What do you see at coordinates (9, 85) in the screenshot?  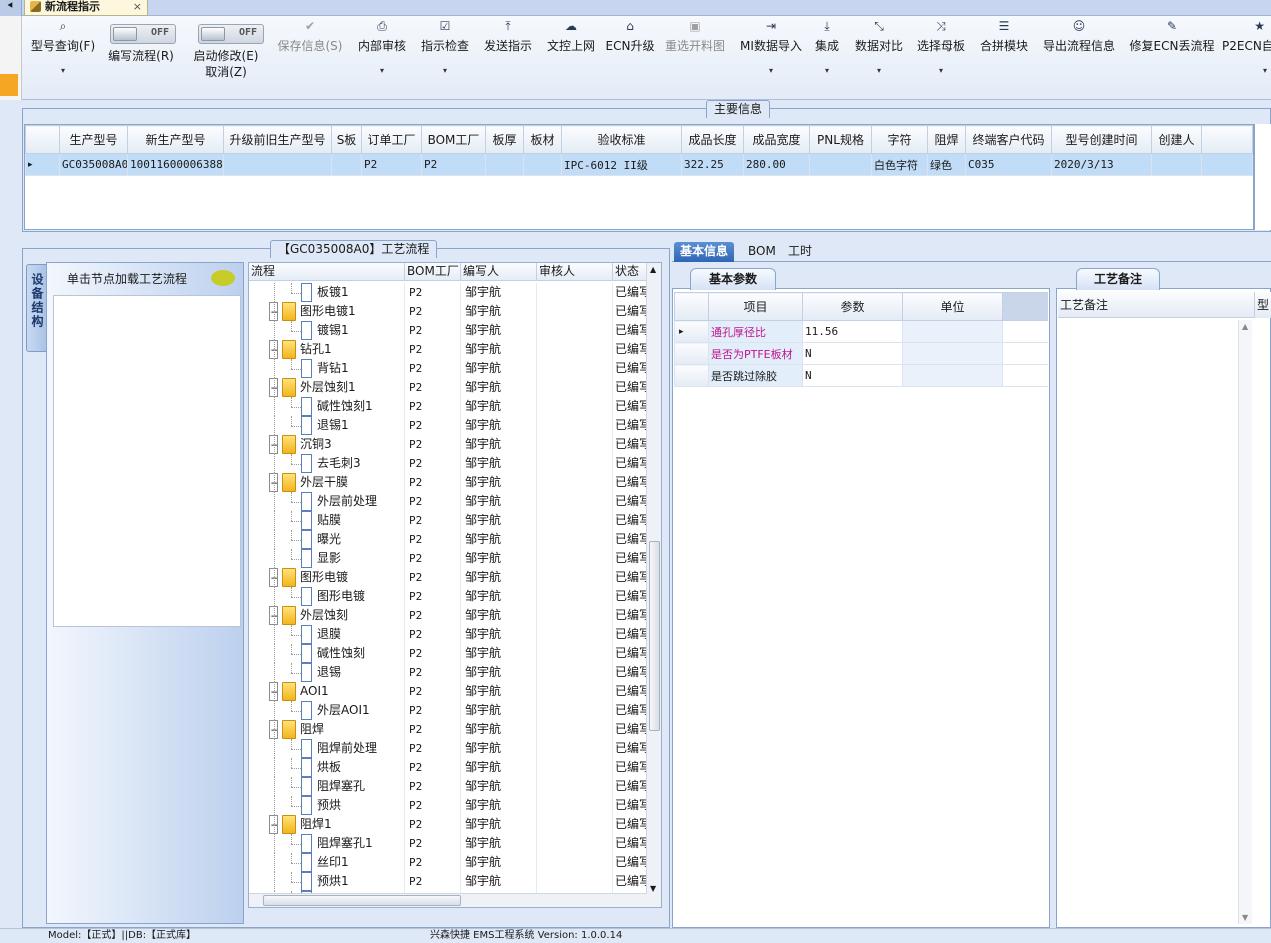 I see `left-nav-selected` at bounding box center [9, 85].